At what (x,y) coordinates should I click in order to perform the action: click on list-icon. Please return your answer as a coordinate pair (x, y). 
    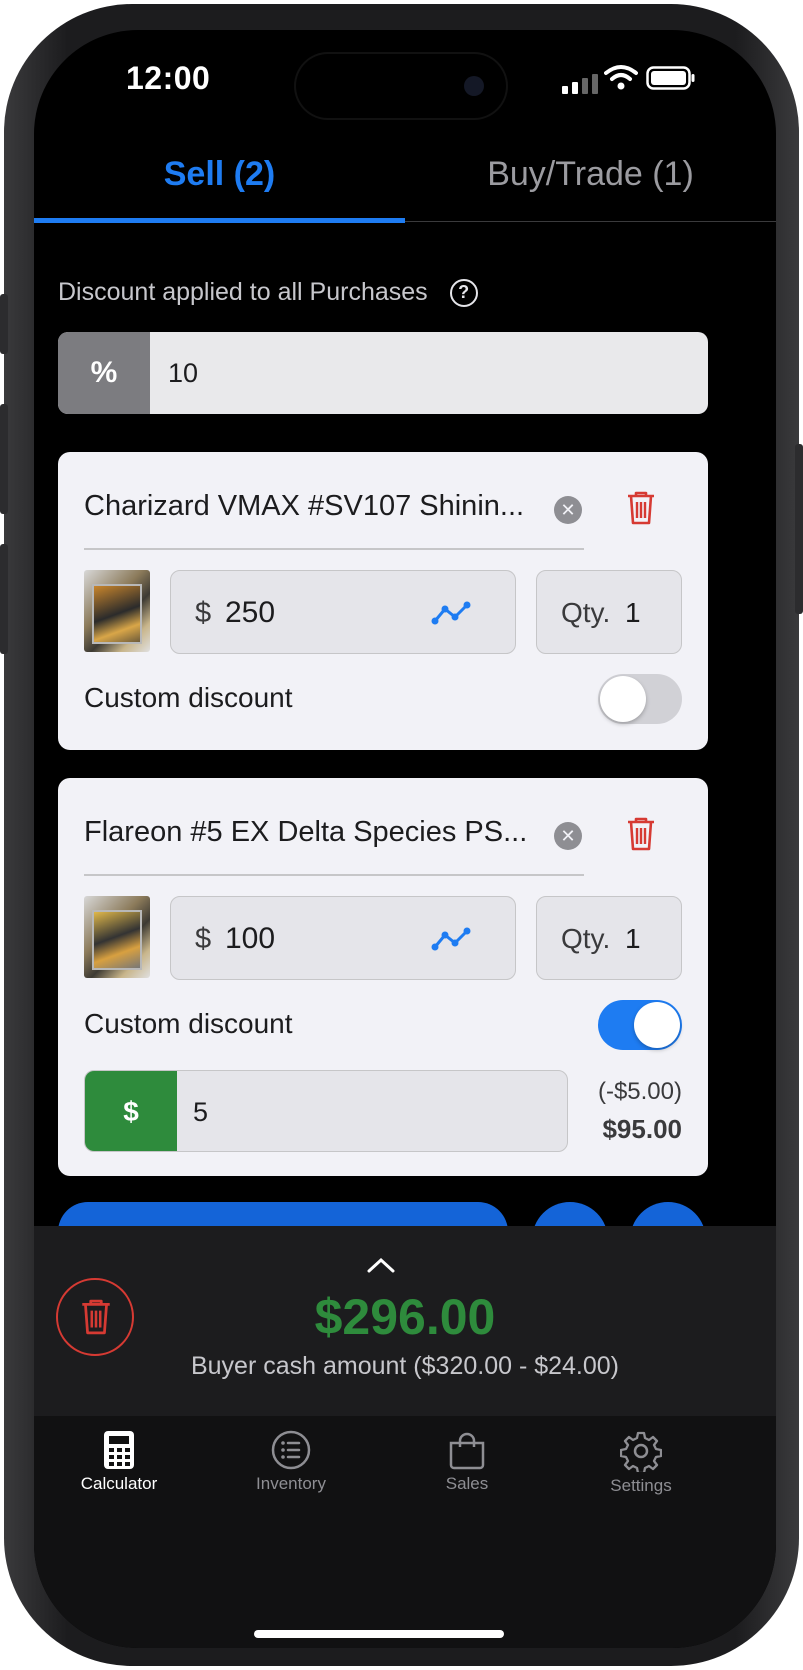
    Looking at the image, I should click on (291, 1450).